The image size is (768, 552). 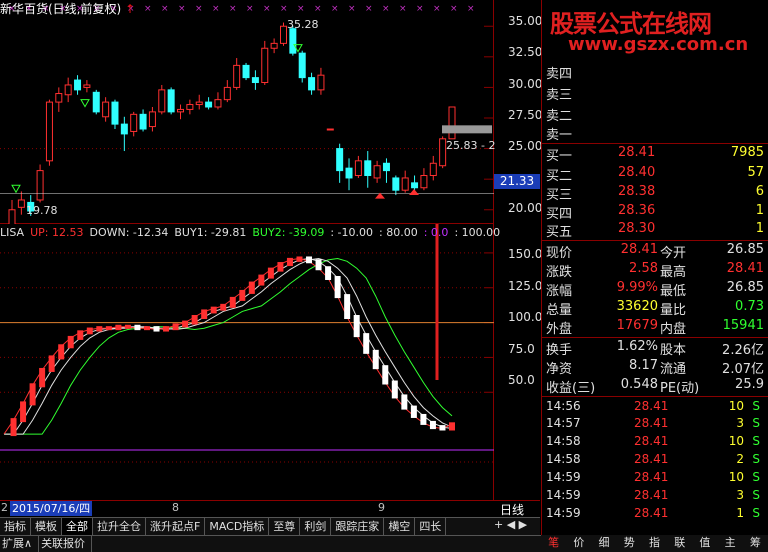 I want to click on quote-row: 外盘 17679 内盘 15941, so click(x=655, y=327).